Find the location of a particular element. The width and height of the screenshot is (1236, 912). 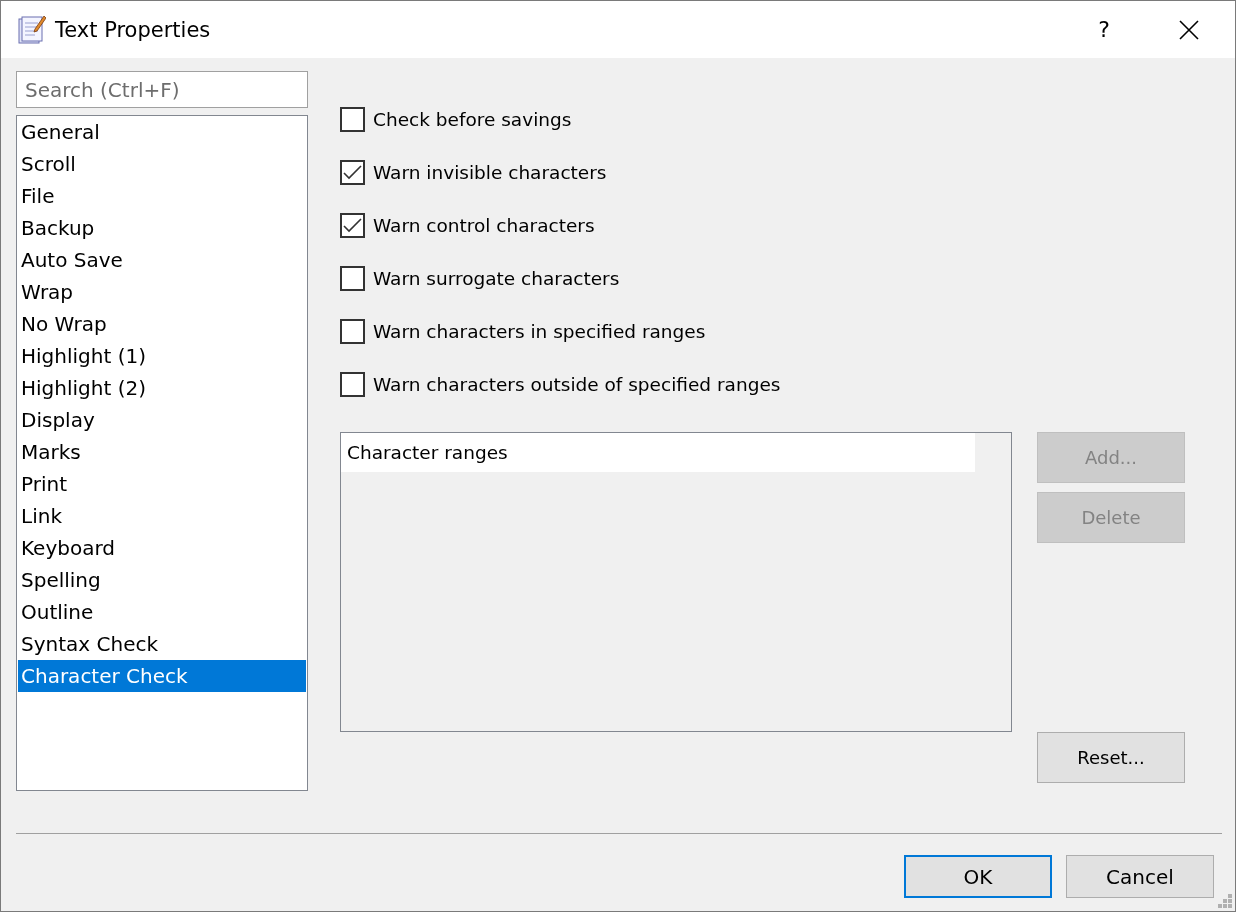

category-item: Character Check is located at coordinates (162, 676).